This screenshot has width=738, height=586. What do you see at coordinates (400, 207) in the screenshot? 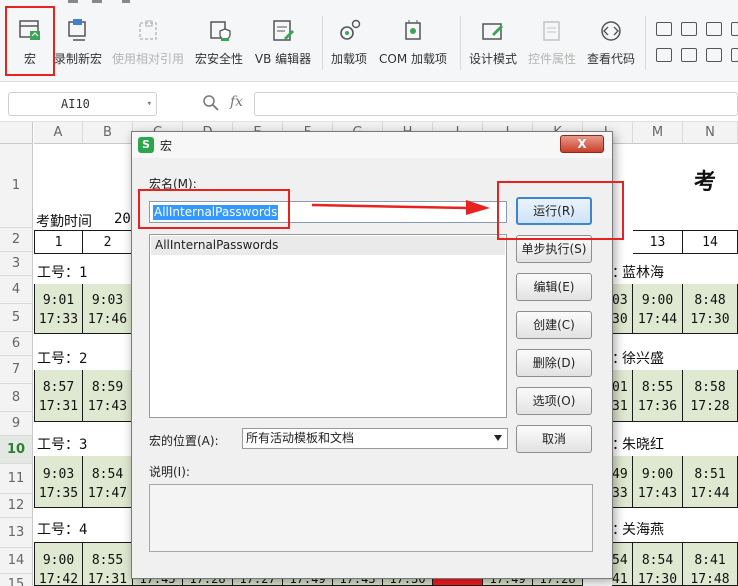
I see `annotation-arrow` at bounding box center [400, 207].